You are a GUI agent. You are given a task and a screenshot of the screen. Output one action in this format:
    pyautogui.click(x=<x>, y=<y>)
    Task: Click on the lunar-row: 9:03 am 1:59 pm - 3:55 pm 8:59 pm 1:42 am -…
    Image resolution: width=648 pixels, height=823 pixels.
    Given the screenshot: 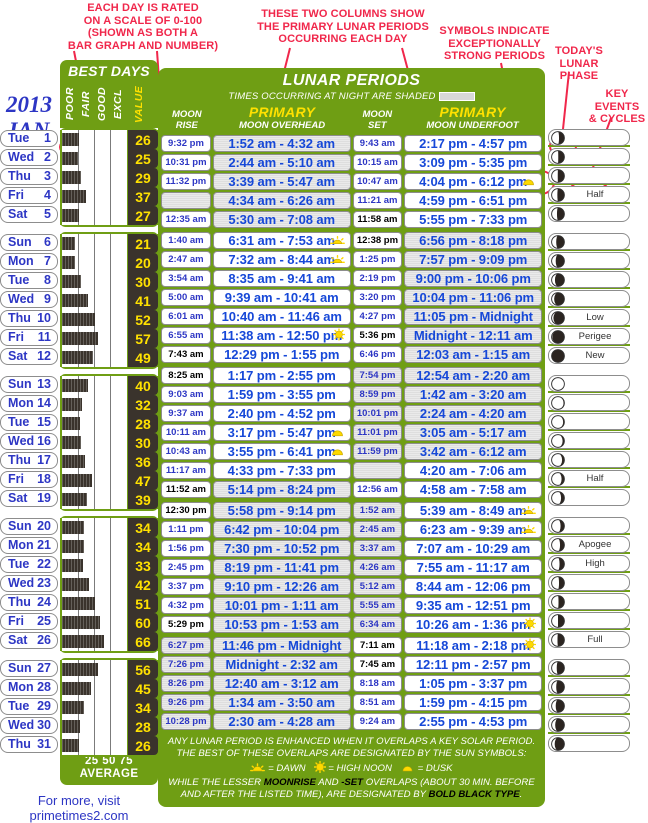 What is the action you would take?
    pyautogui.click(x=351, y=394)
    